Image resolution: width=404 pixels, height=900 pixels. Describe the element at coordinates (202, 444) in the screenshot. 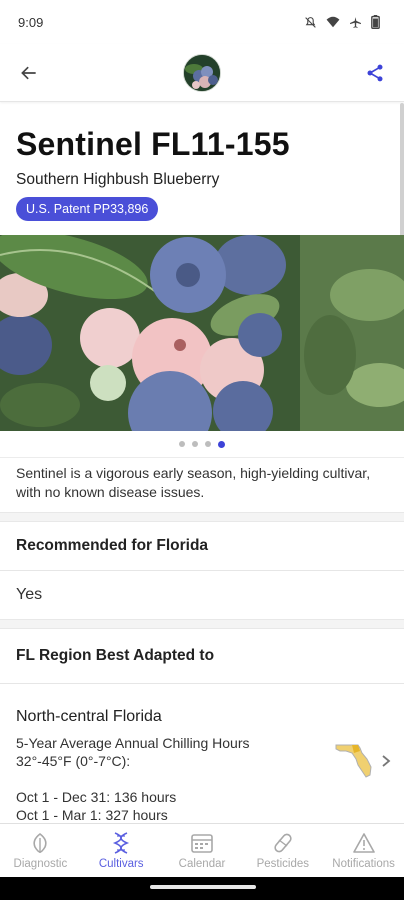

I see `carousel-indicator` at that location.